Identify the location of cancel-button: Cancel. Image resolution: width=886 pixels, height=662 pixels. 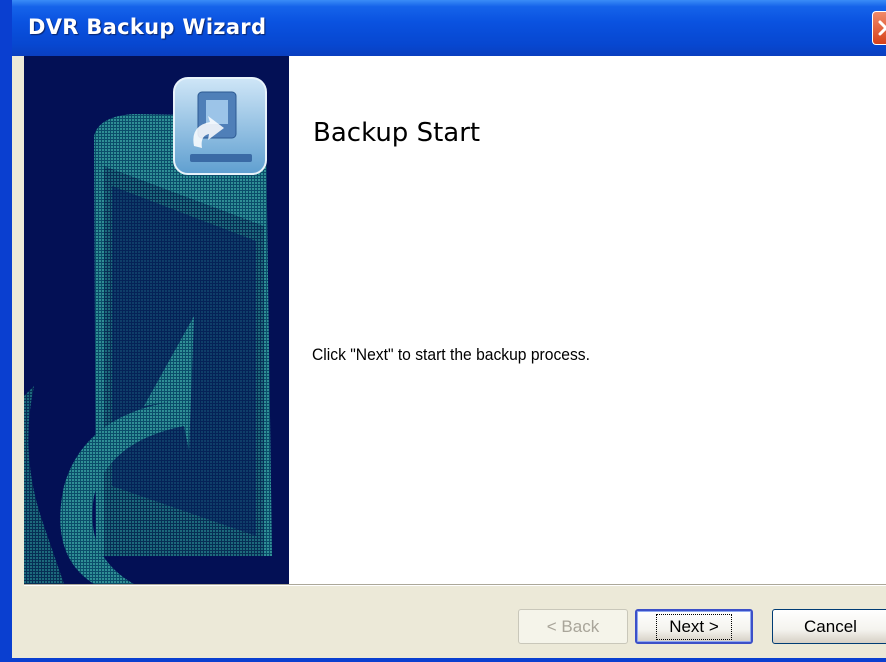
(829, 626).